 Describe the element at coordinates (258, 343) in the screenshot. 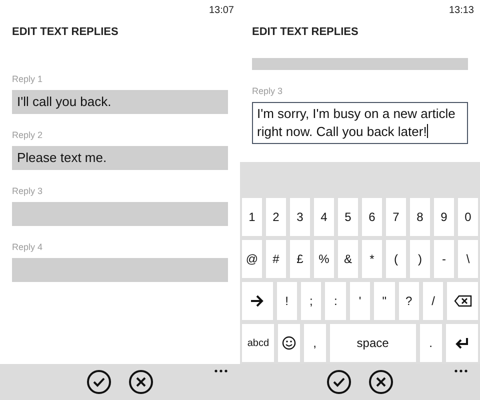

I see `mode-key: abcd` at that location.